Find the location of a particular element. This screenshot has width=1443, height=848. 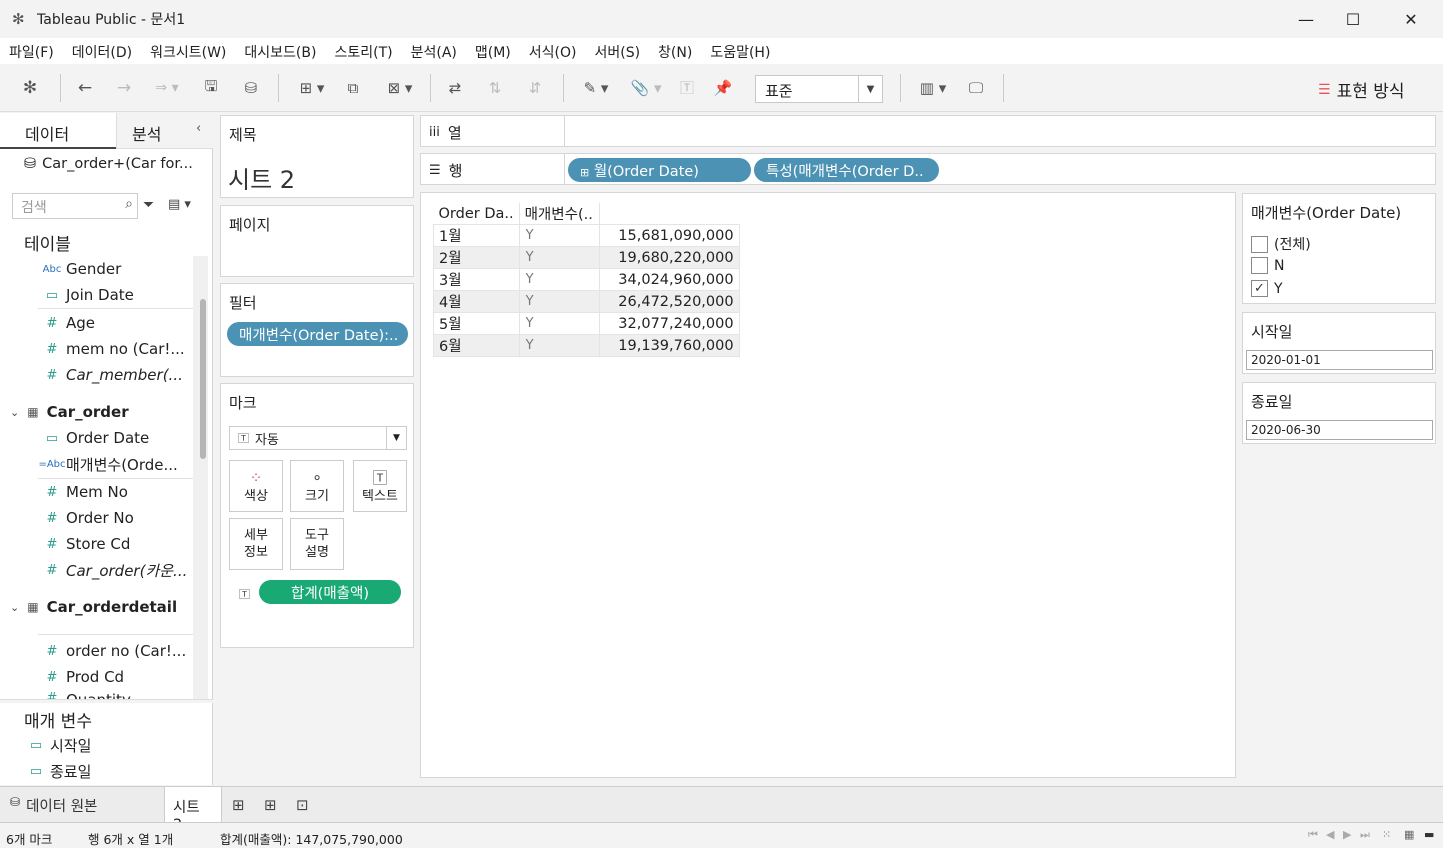

minimize-button: — is located at coordinates (1306, 19).